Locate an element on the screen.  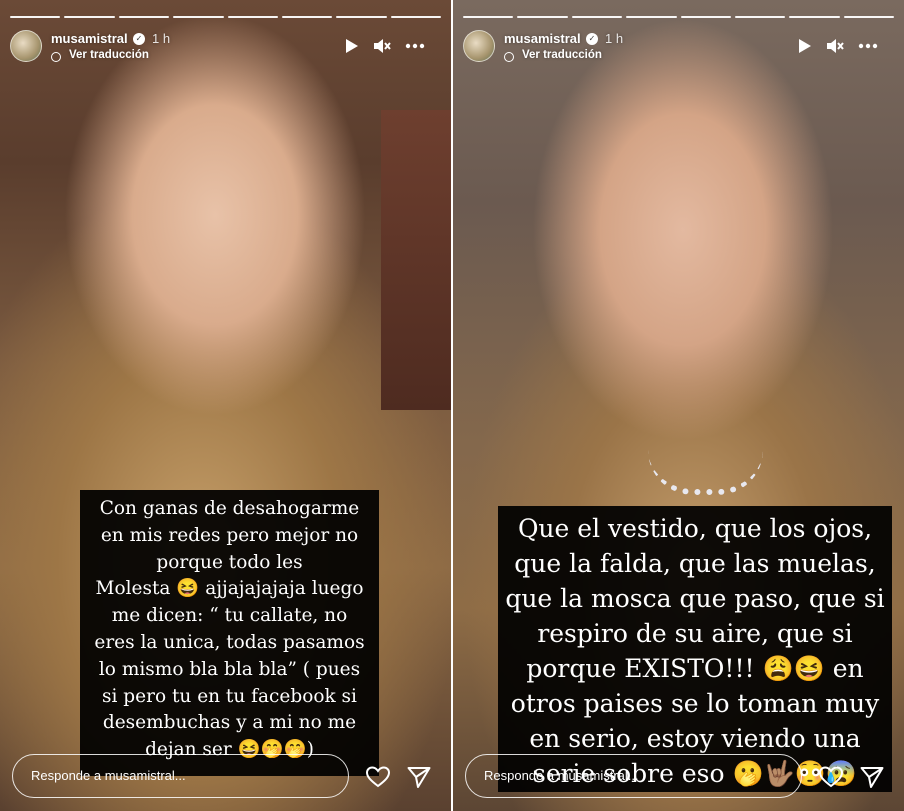
background-wall is located at coordinates (416, 260).